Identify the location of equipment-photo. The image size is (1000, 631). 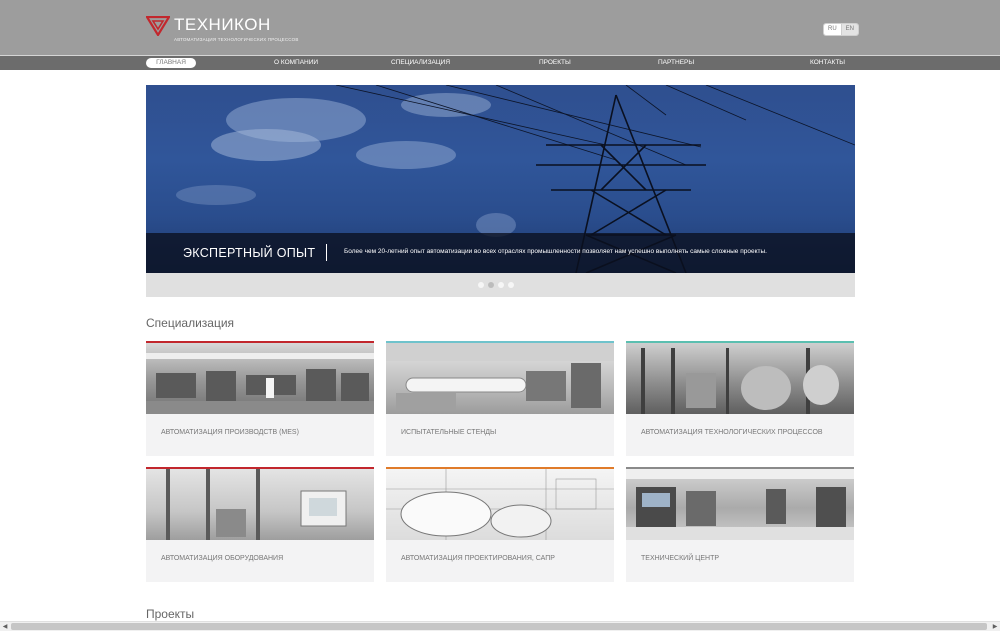
(260, 504).